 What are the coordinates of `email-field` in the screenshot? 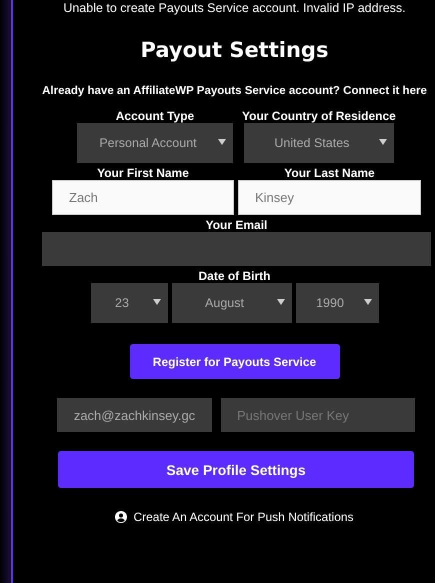 It's located at (236, 249).